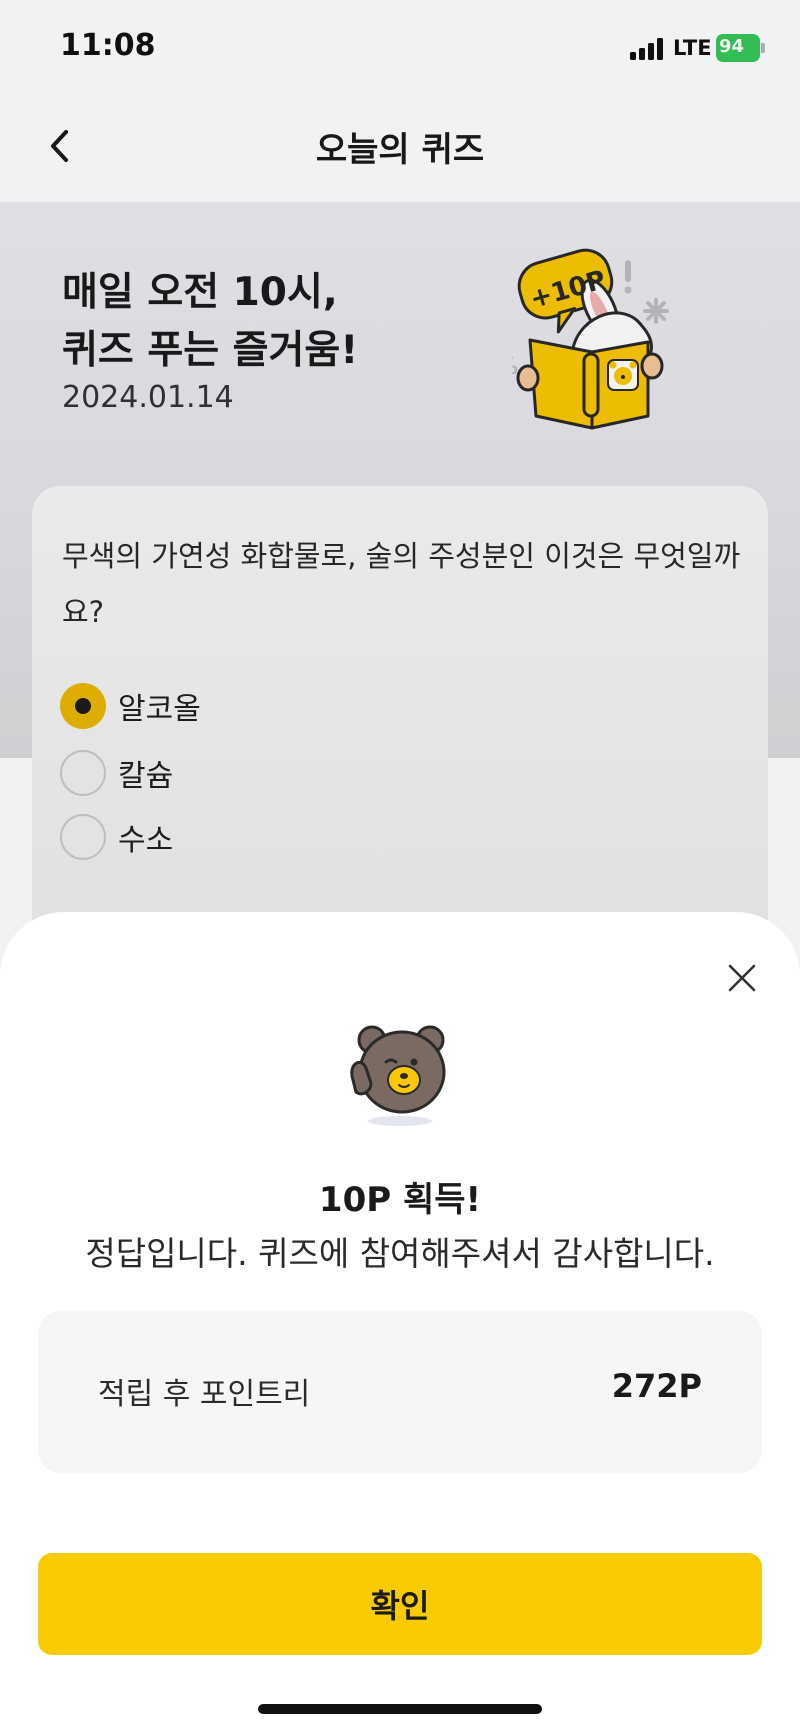 The height and width of the screenshot is (1731, 800). Describe the element at coordinates (400, 1709) in the screenshot. I see `home-indicator` at that location.